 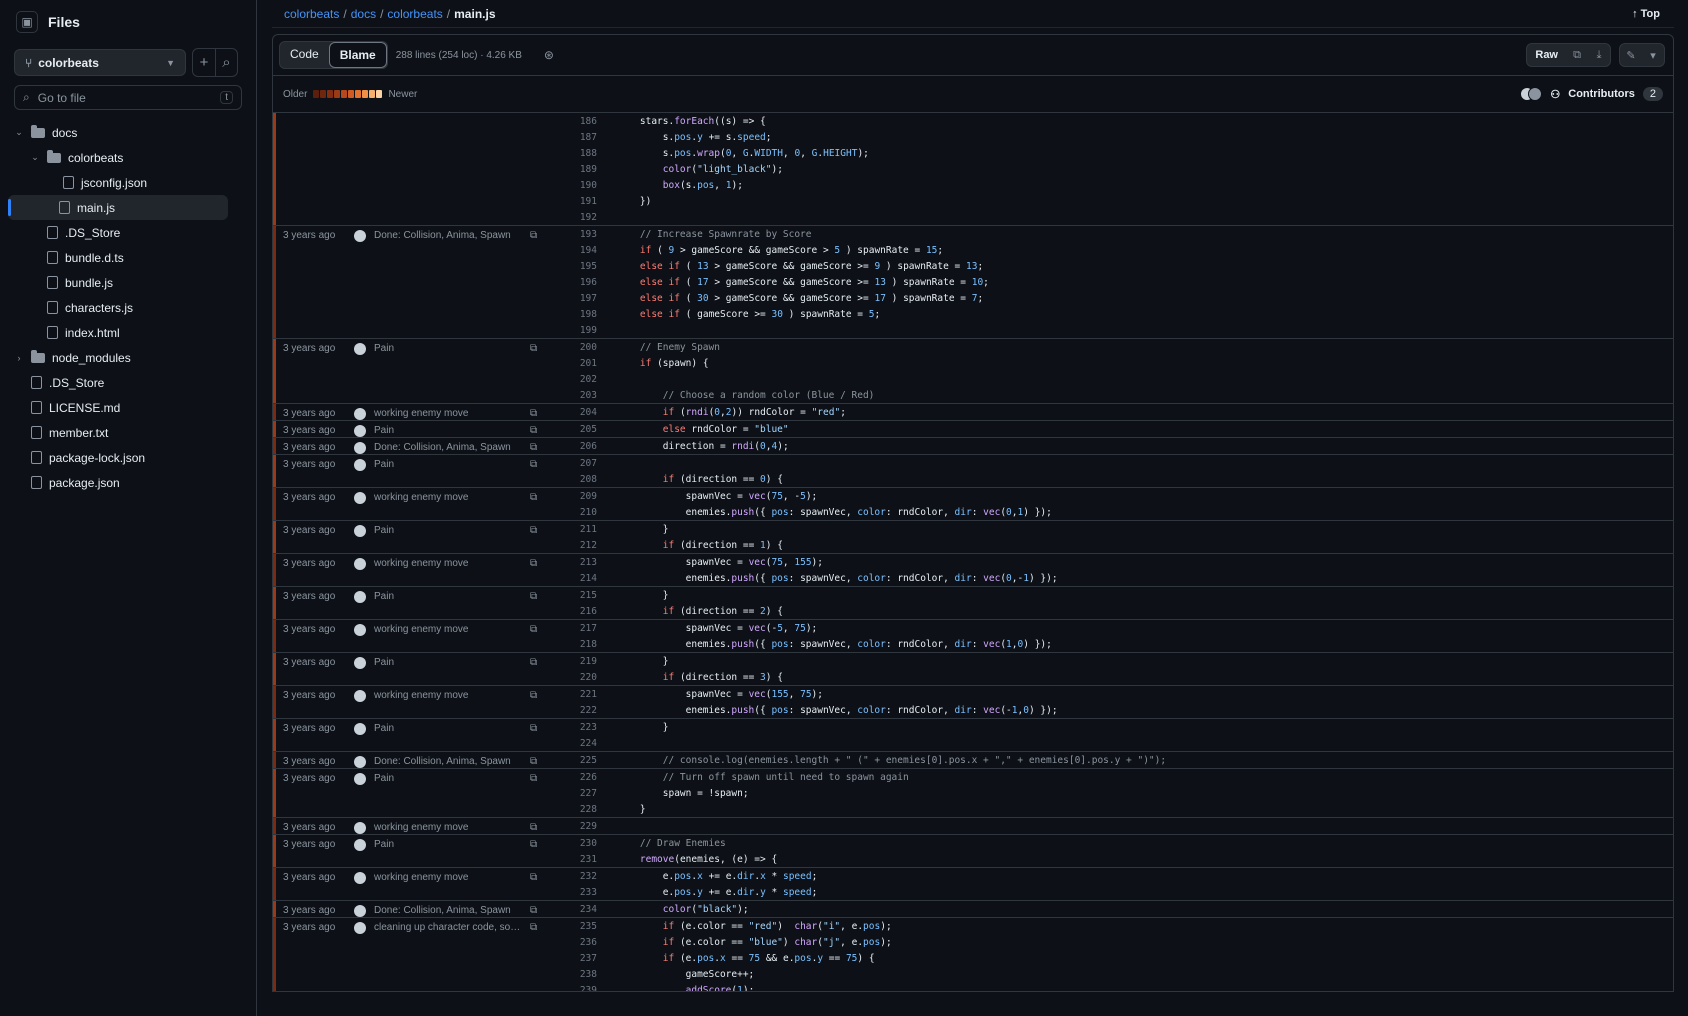 What do you see at coordinates (128, 257) in the screenshot?
I see `tree-item: bundle.d.ts` at bounding box center [128, 257].